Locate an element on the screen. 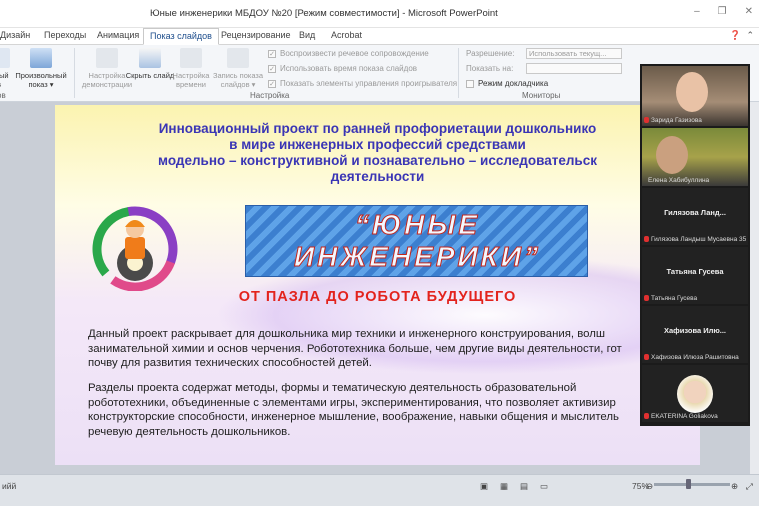 The image size is (759, 506). checkbox-narration-label: Воспроизвести речевое сопровождение is located at coordinates (354, 53).